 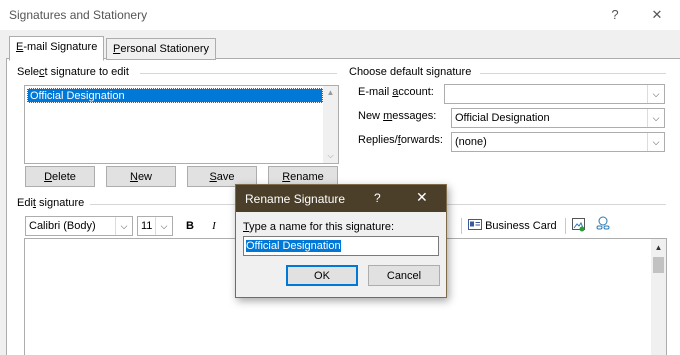 I want to click on help-button: ?, so click(x=615, y=15).